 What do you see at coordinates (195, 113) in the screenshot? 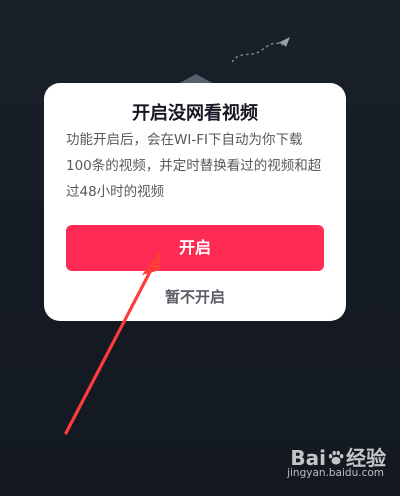
I see `dialog-title: 开启没网看视频` at bounding box center [195, 113].